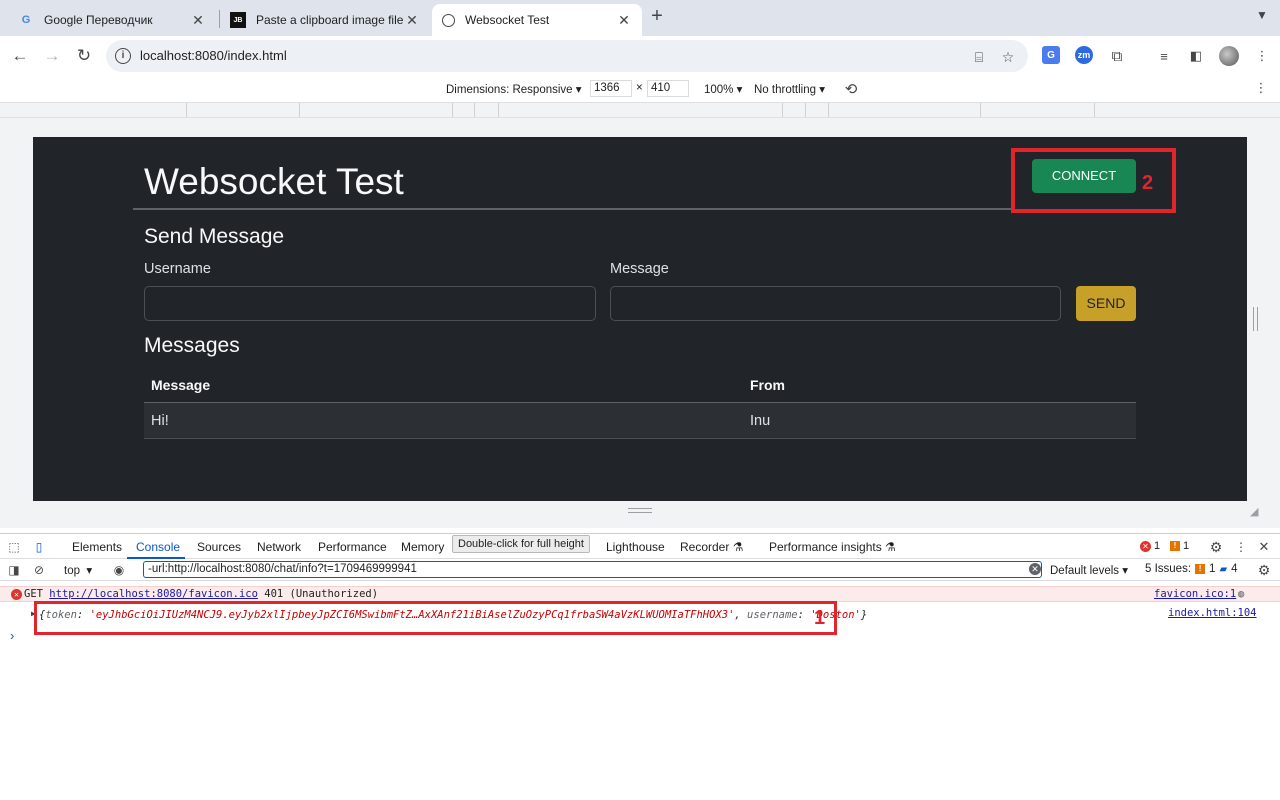 This screenshot has height=800, width=1280. I want to click on message-input, so click(835, 303).